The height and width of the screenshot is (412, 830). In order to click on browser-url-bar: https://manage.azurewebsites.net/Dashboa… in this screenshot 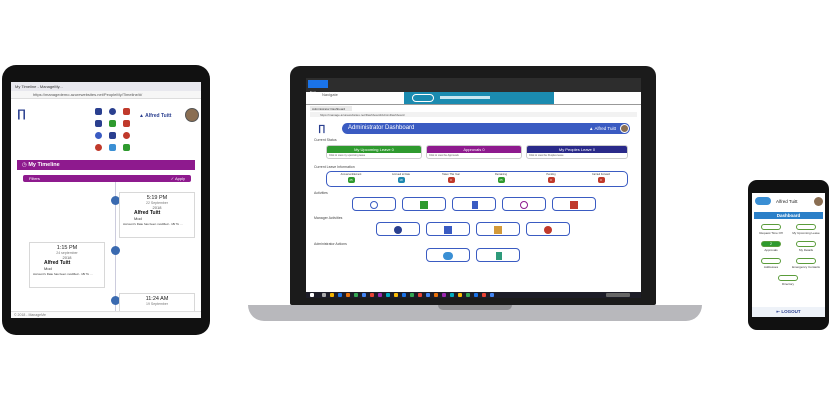, I will do `click(473, 114)`.